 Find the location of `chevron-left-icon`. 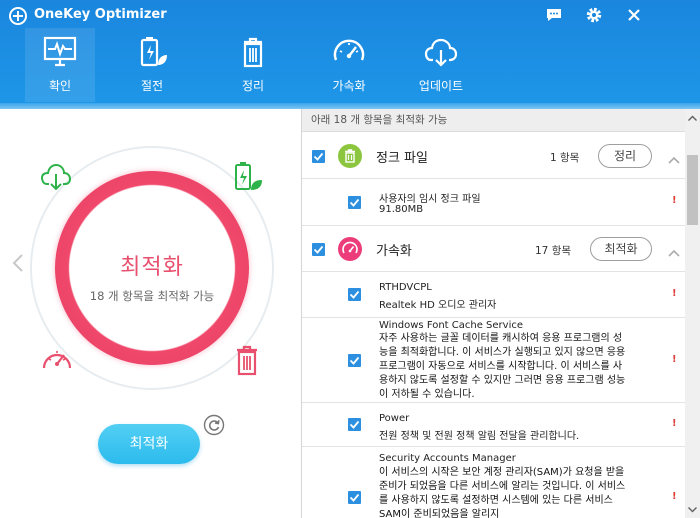

chevron-left-icon is located at coordinates (18, 263).